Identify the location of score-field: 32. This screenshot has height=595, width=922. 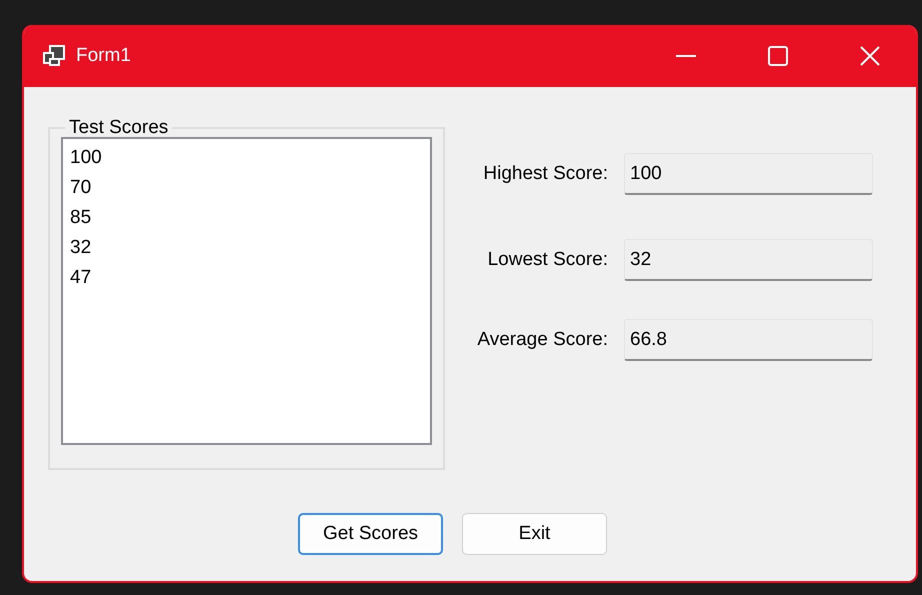
(748, 260).